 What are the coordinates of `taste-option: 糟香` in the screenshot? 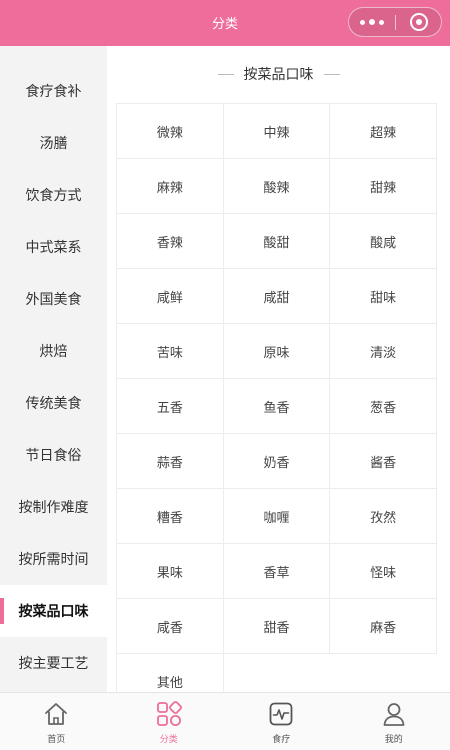 It's located at (170, 516).